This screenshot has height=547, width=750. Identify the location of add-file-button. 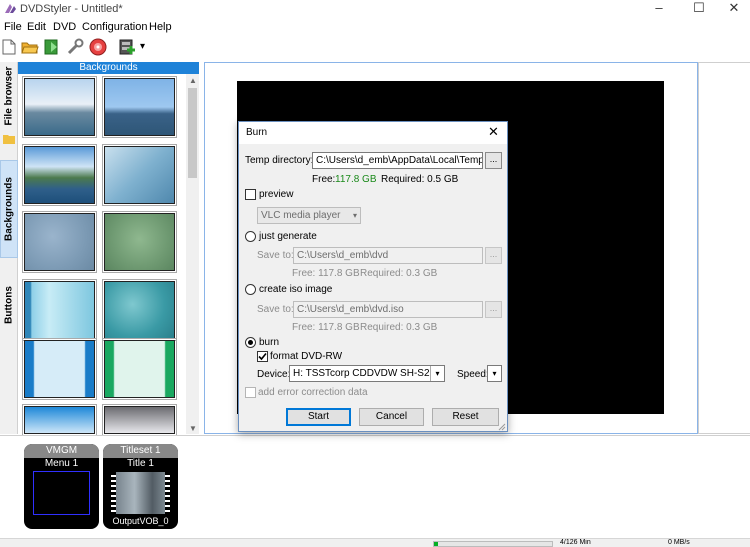
(128, 47).